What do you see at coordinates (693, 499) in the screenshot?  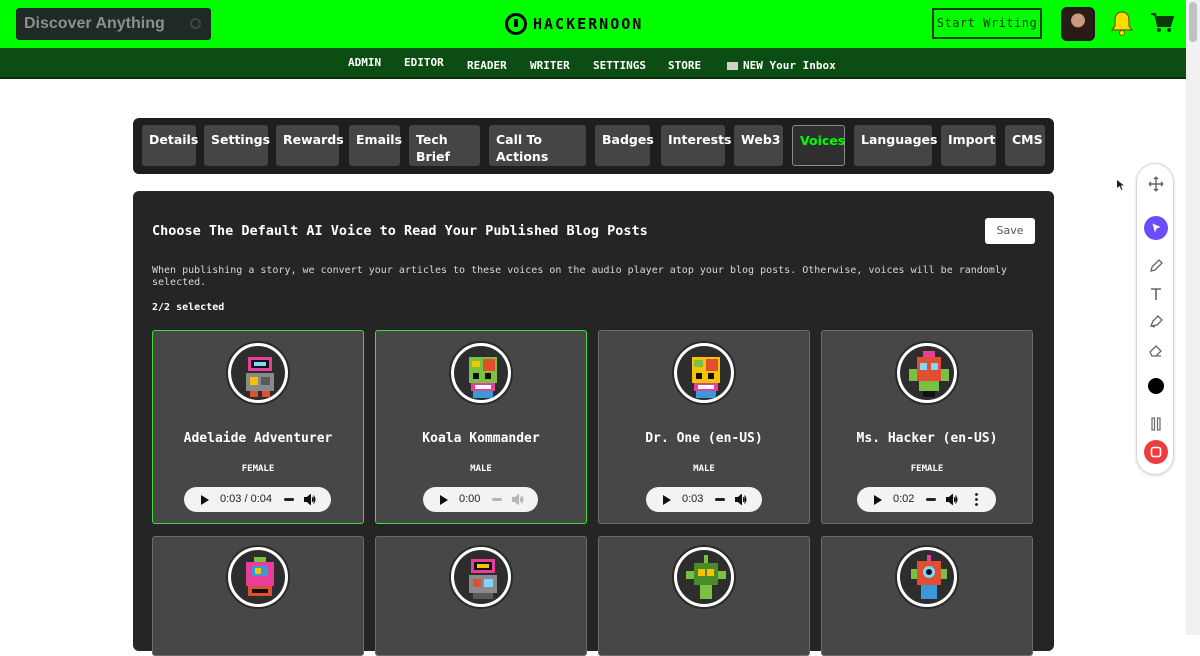 I see `audio-time: 0:03` at bounding box center [693, 499].